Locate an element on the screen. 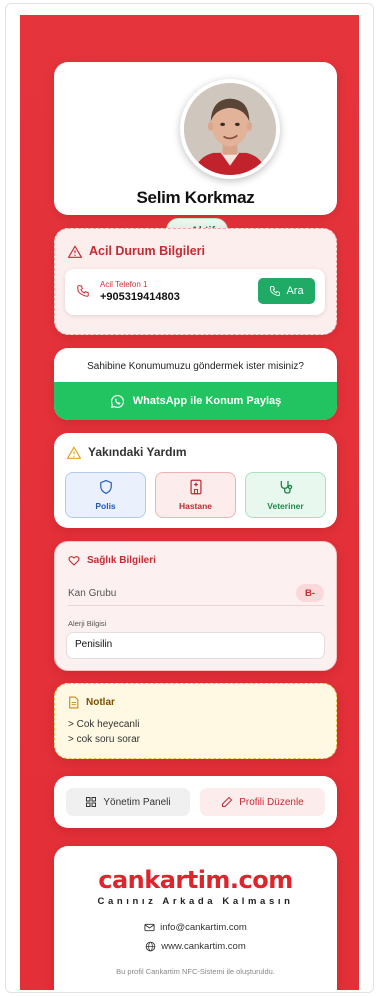 The image size is (379, 996). profile-card: Selim Korkmaz Aktif is located at coordinates (195, 152).